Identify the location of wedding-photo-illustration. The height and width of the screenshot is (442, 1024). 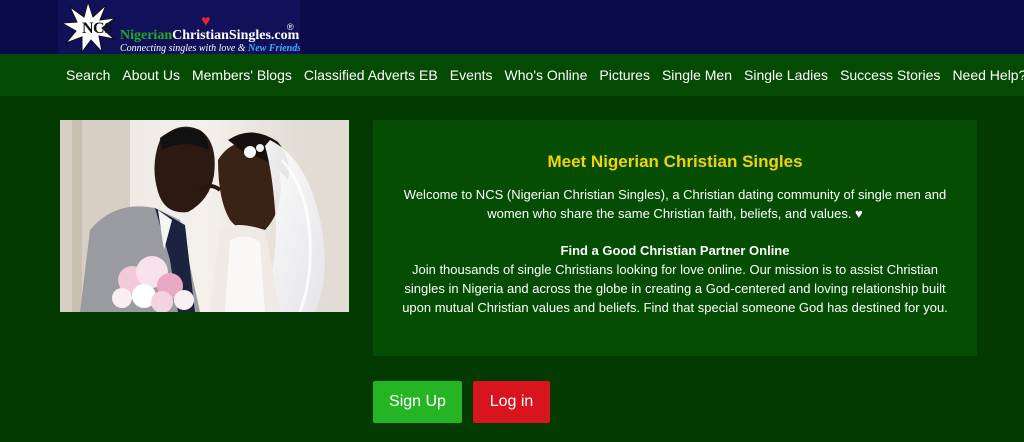
(204, 216).